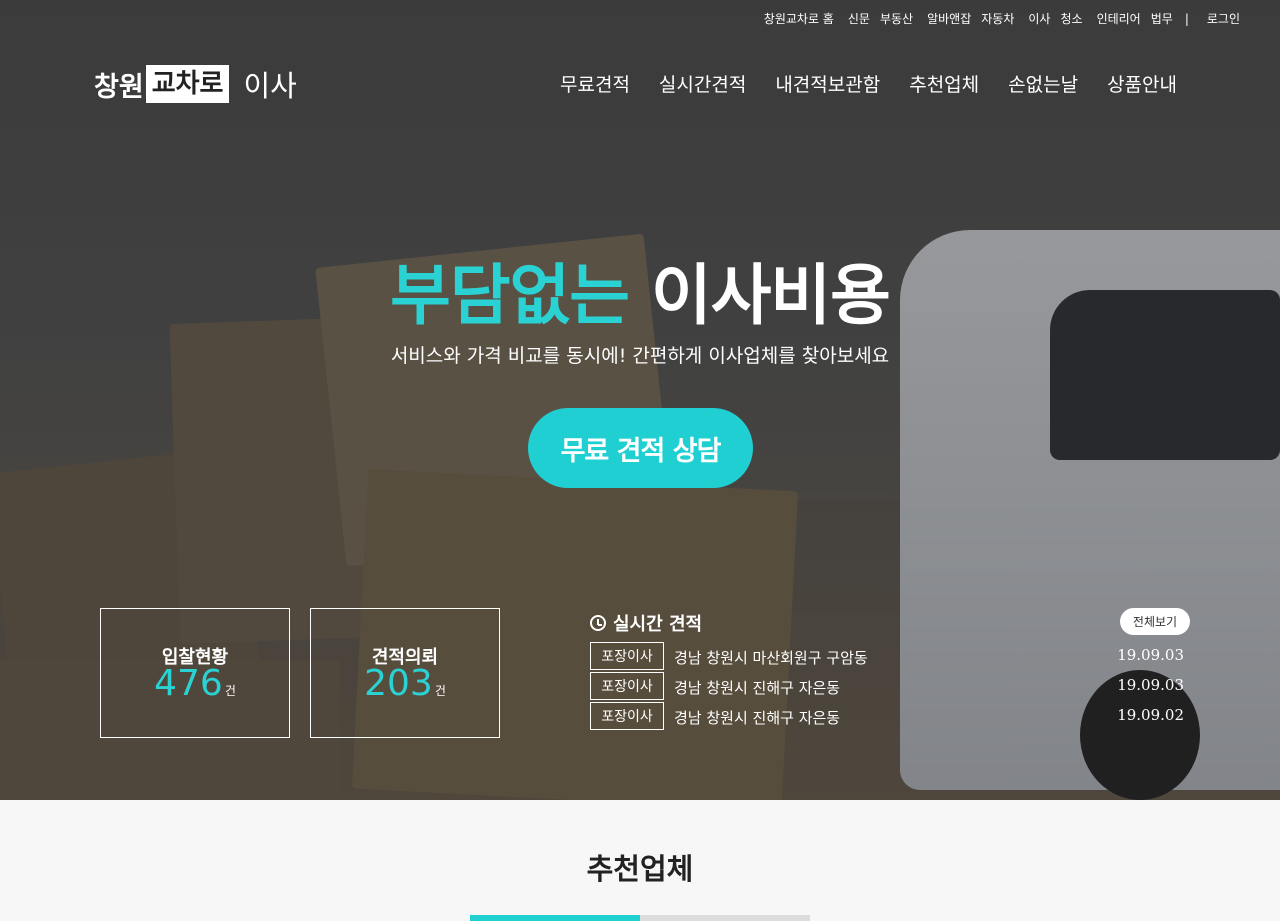  I want to click on list-item: 포장이사 경남 창원시 진해구 자은동 19.09.03, so click(890, 686).